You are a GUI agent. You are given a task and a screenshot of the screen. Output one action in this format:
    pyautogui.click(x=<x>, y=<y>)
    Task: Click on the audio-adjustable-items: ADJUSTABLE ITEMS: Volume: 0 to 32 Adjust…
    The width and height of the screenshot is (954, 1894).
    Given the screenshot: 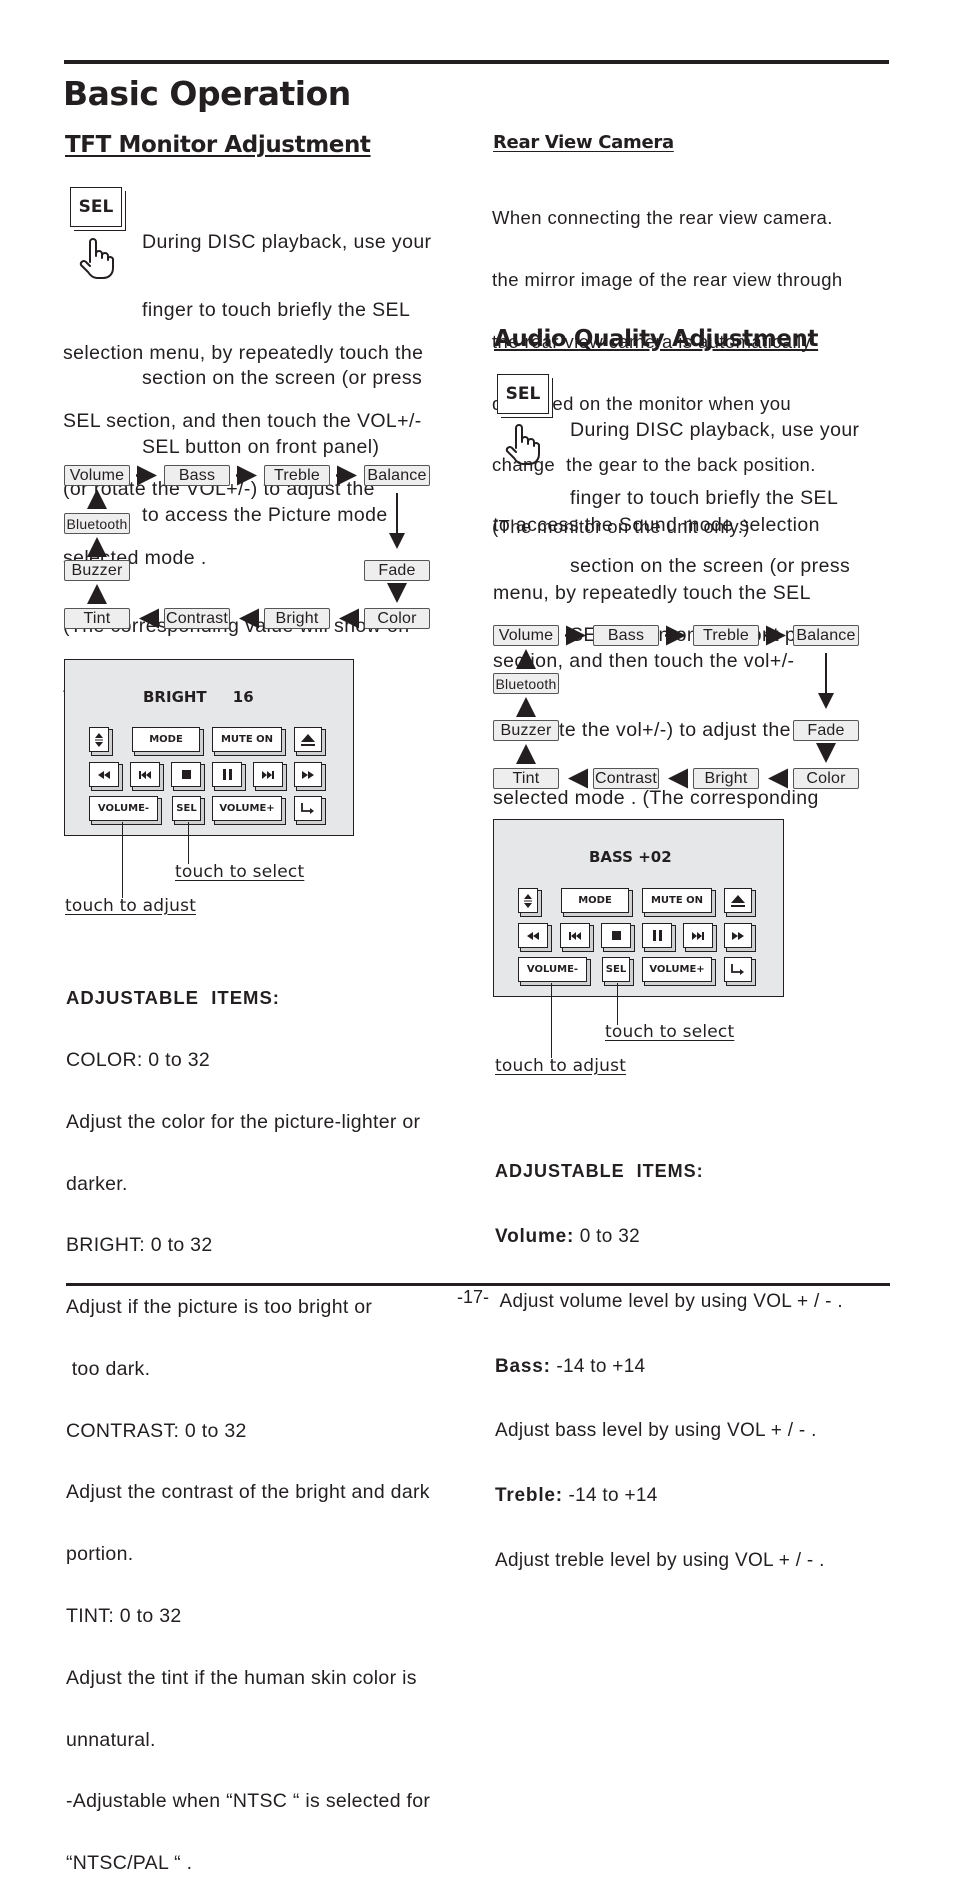 What is the action you would take?
    pyautogui.click(x=669, y=1366)
    